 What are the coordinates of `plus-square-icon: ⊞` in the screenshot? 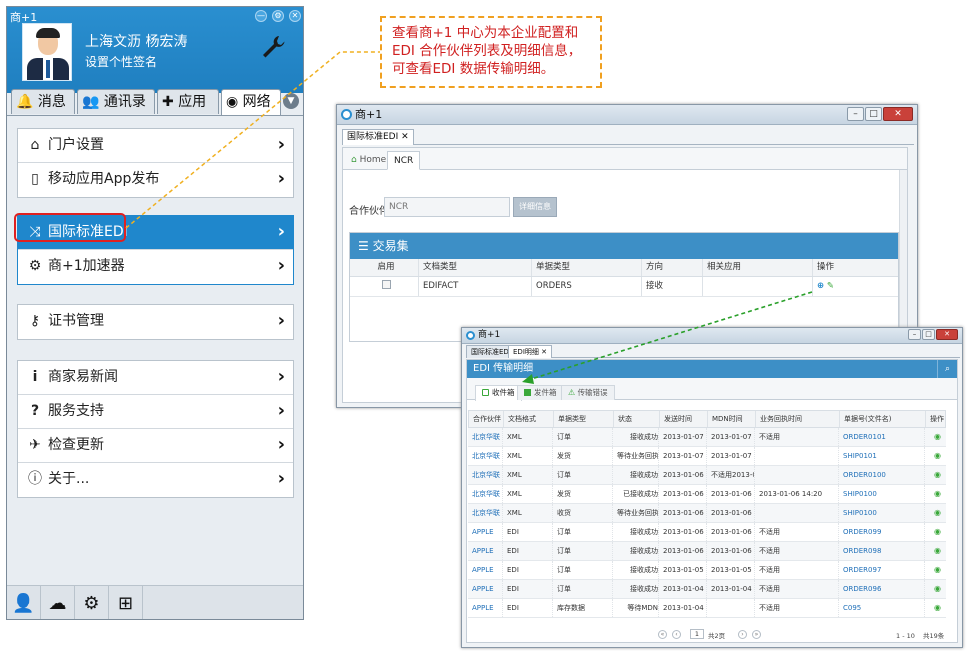 It's located at (126, 602).